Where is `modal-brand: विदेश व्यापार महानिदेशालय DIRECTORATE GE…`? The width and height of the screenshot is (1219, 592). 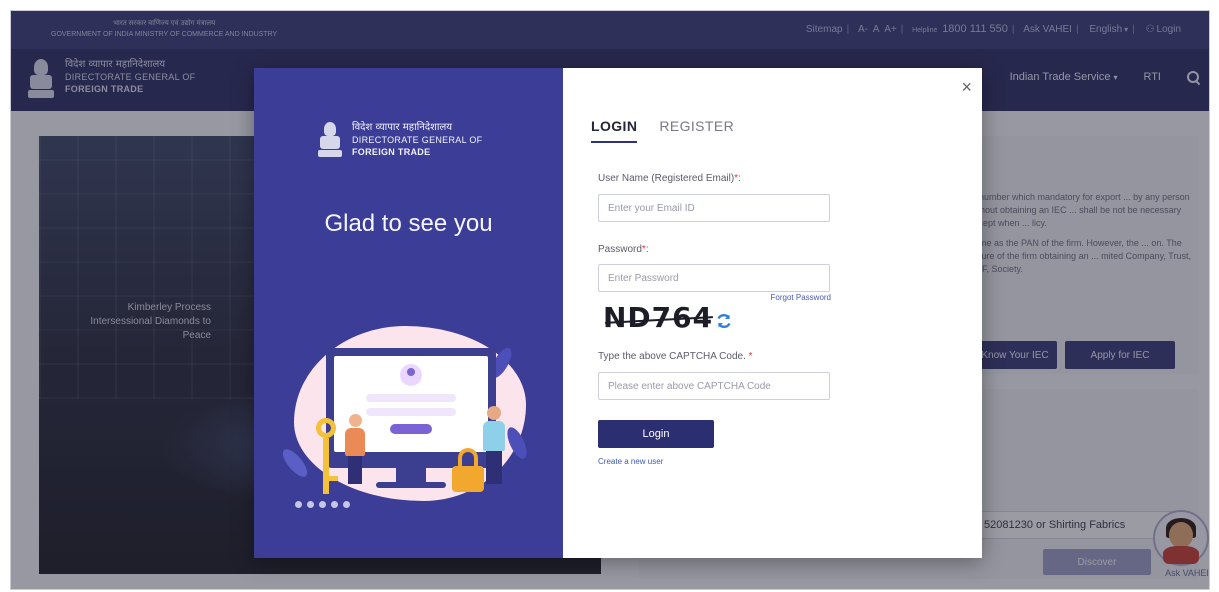
modal-brand: विदेश व्यापार महानिदेशालय DIRECTORATE GE… is located at coordinates (399, 140).